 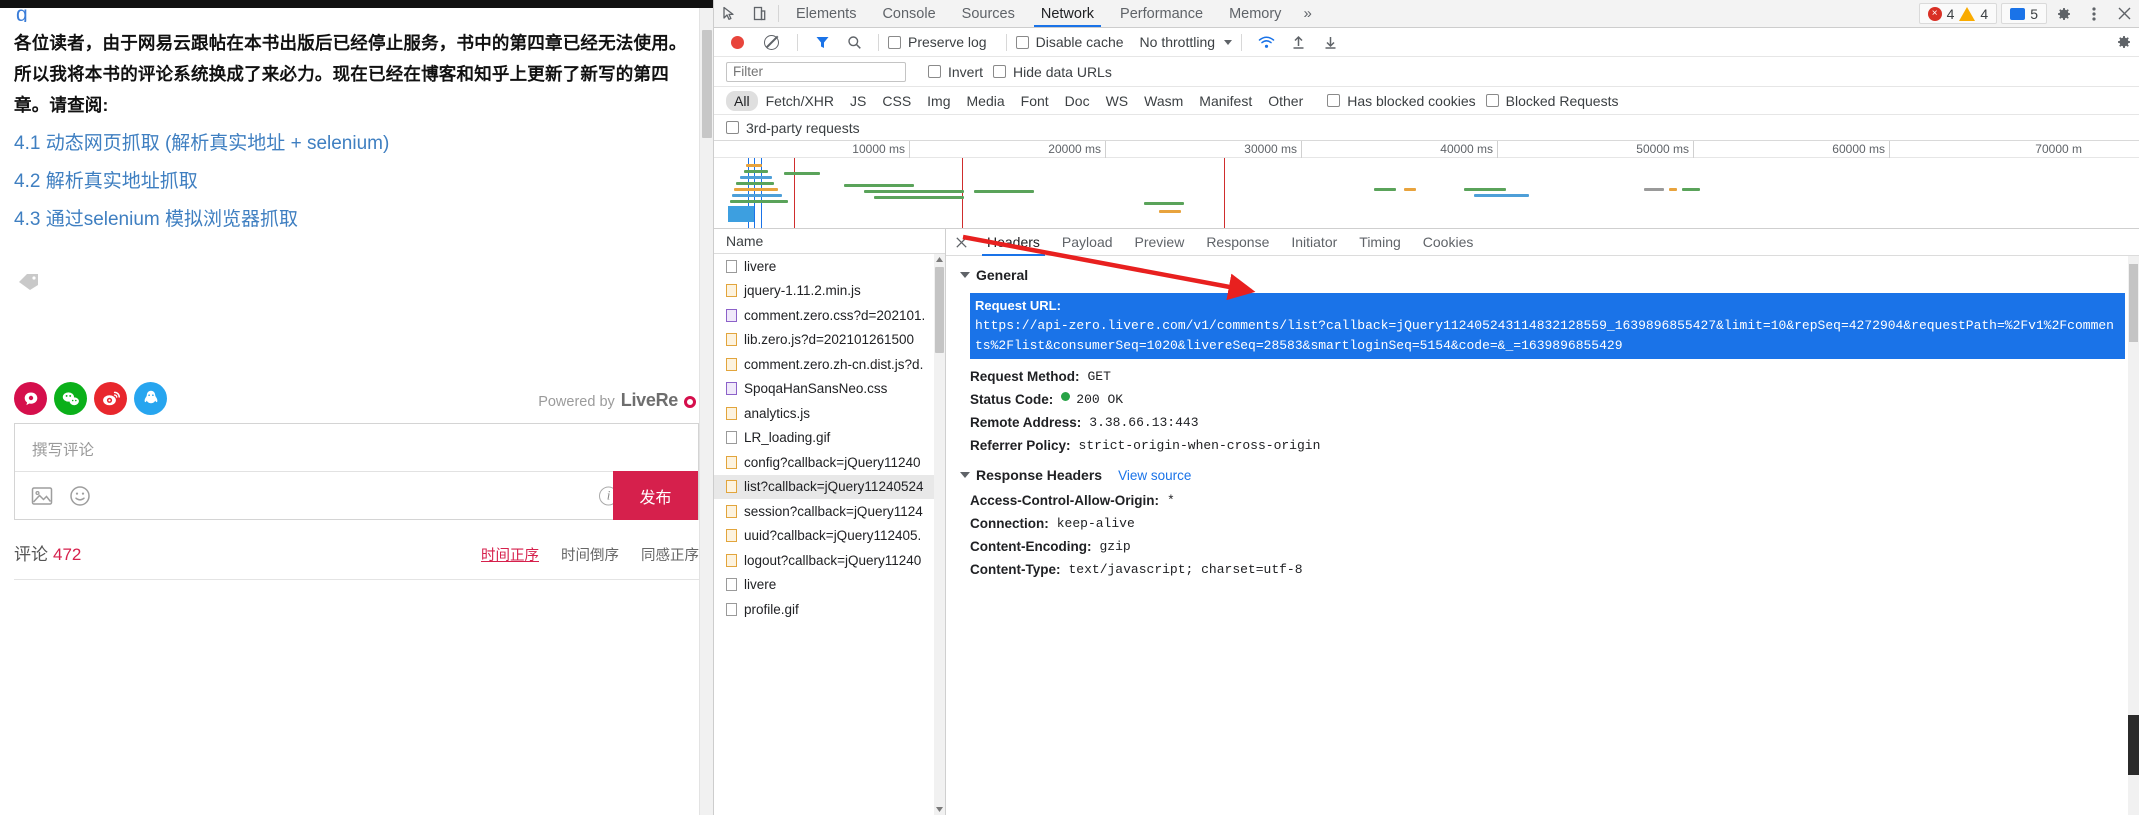 What do you see at coordinates (1266, 42) in the screenshot?
I see `wifi-icon` at bounding box center [1266, 42].